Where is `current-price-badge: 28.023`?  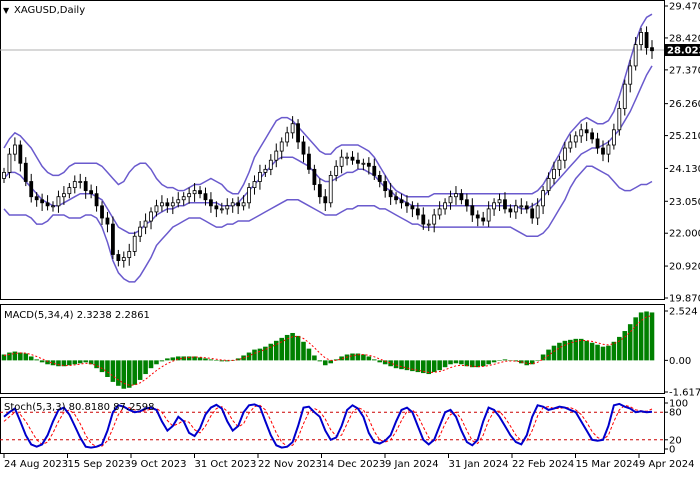
current-price-badge: 28.023 is located at coordinates (682, 50).